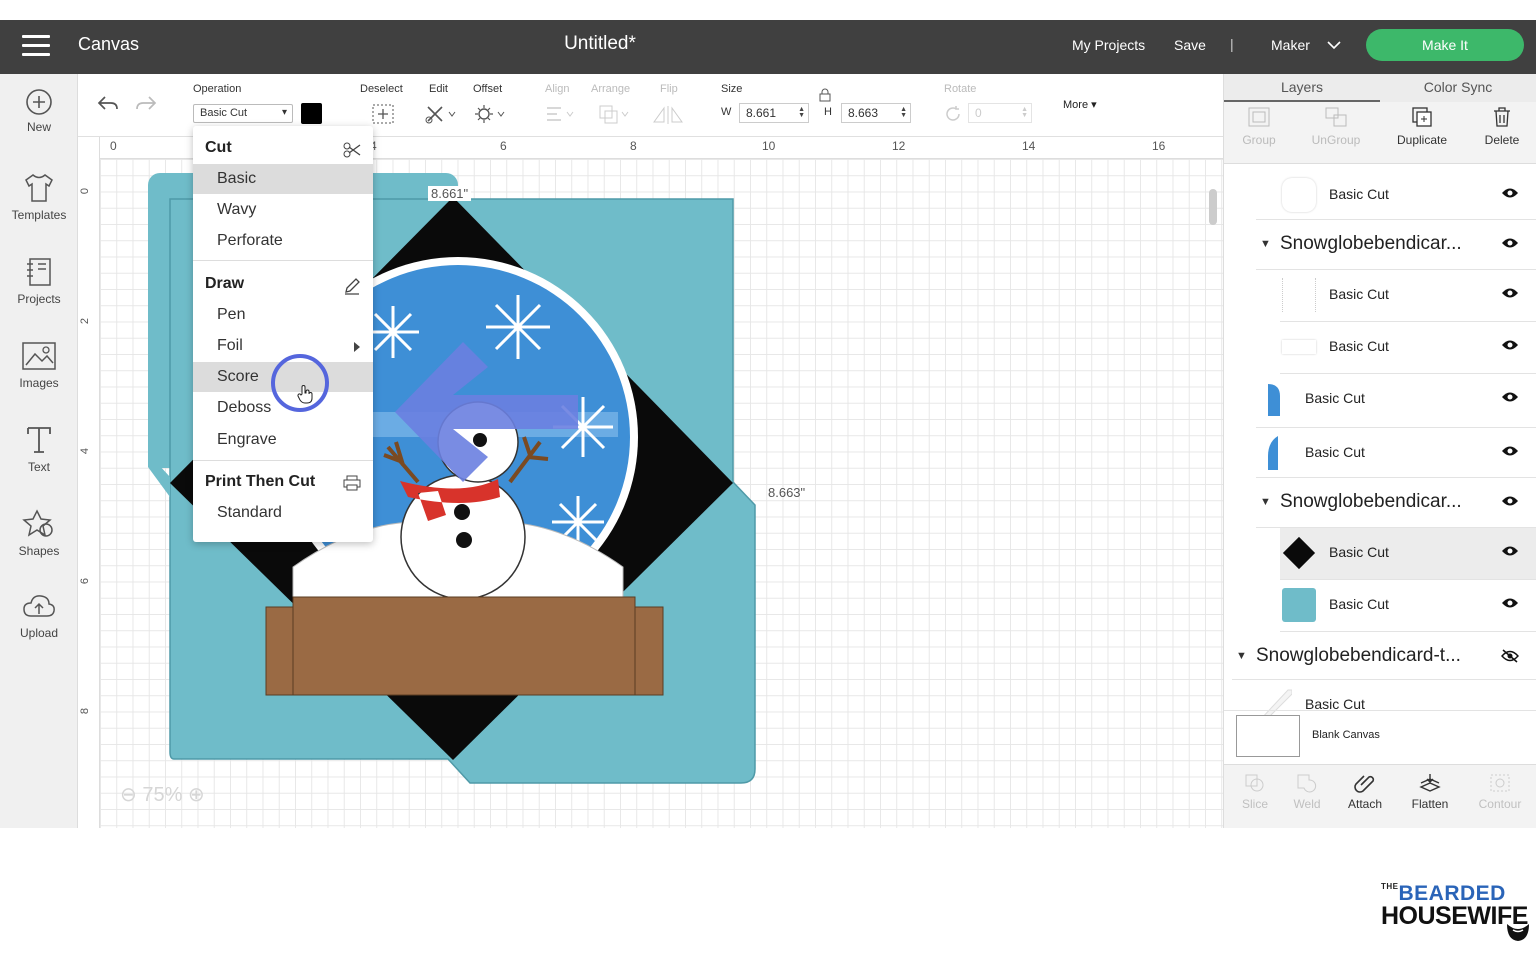 The image size is (1536, 976). What do you see at coordinates (1422, 126) in the screenshot?
I see `duplicate-button: Duplicate` at bounding box center [1422, 126].